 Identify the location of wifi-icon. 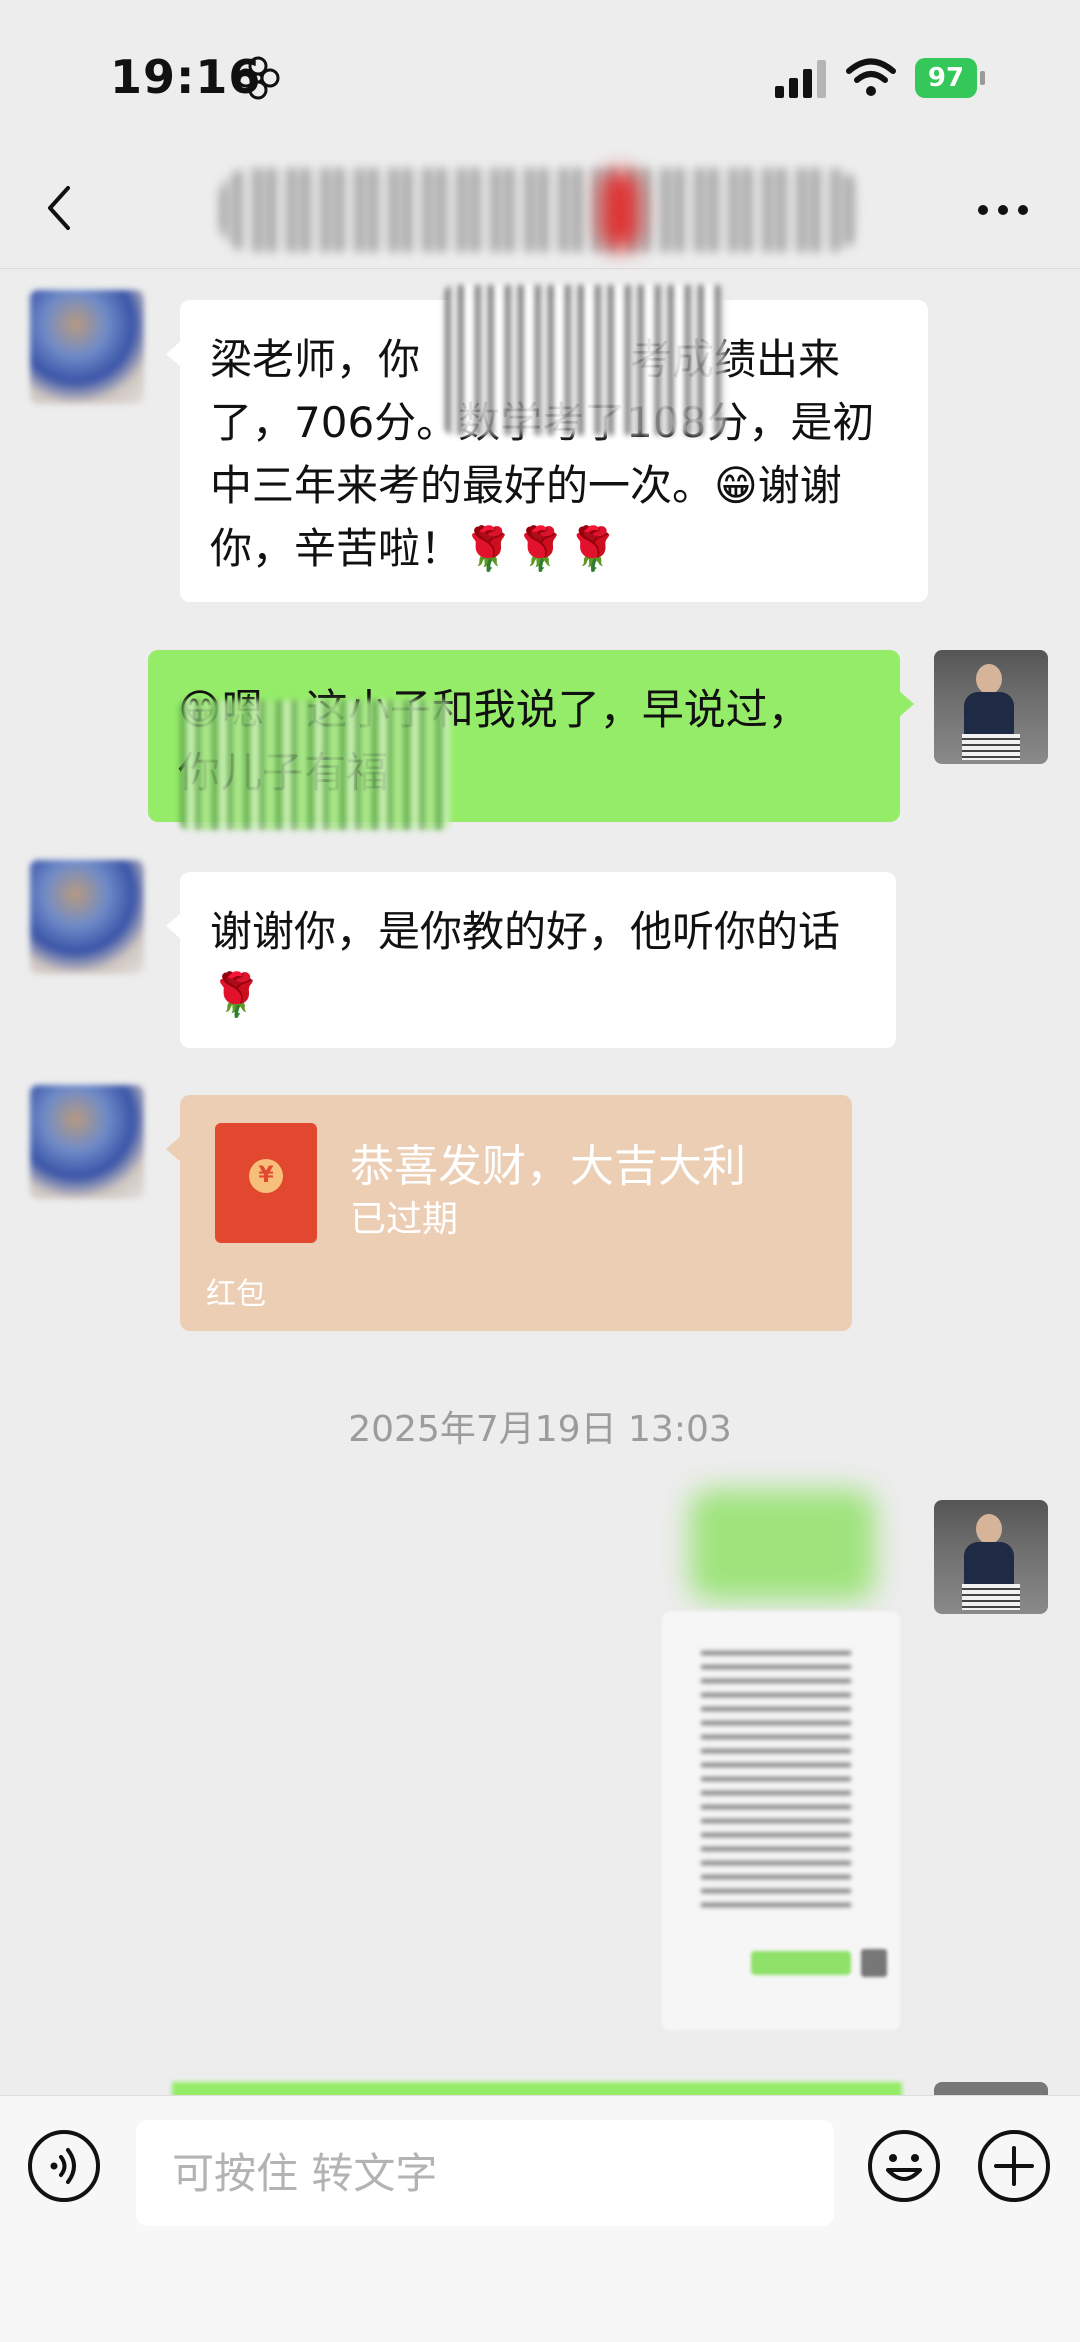
(871, 77).